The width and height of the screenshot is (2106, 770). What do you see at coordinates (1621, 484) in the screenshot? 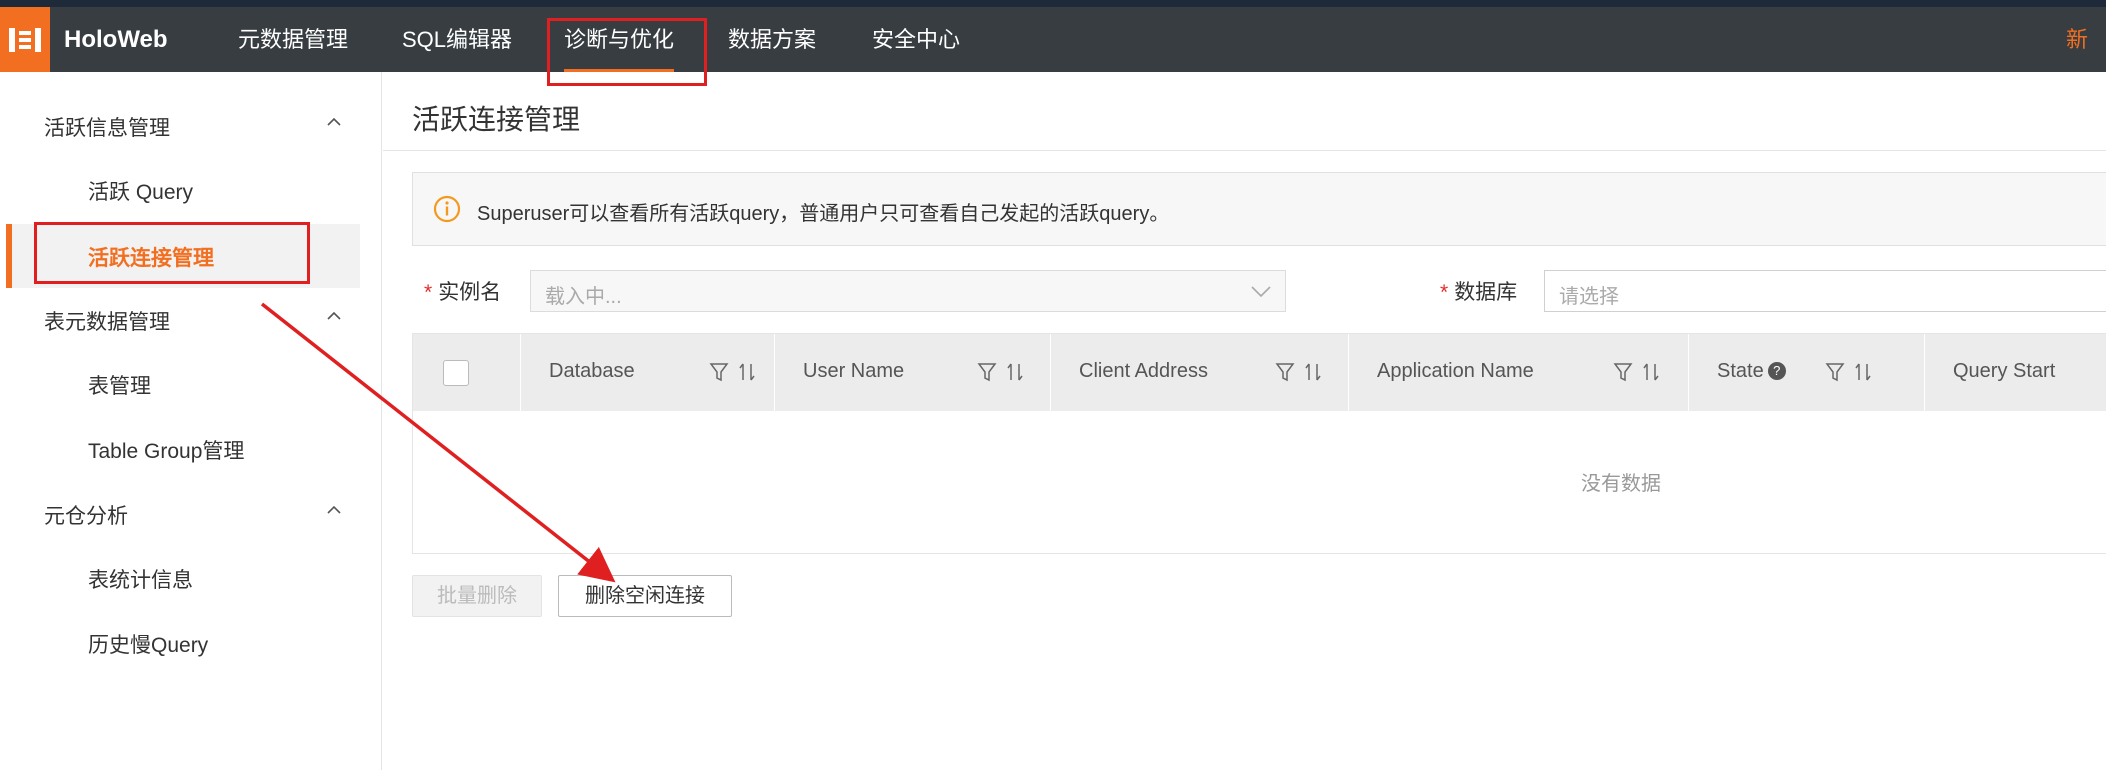
I see `empty-text: 没有数据` at bounding box center [1621, 484].